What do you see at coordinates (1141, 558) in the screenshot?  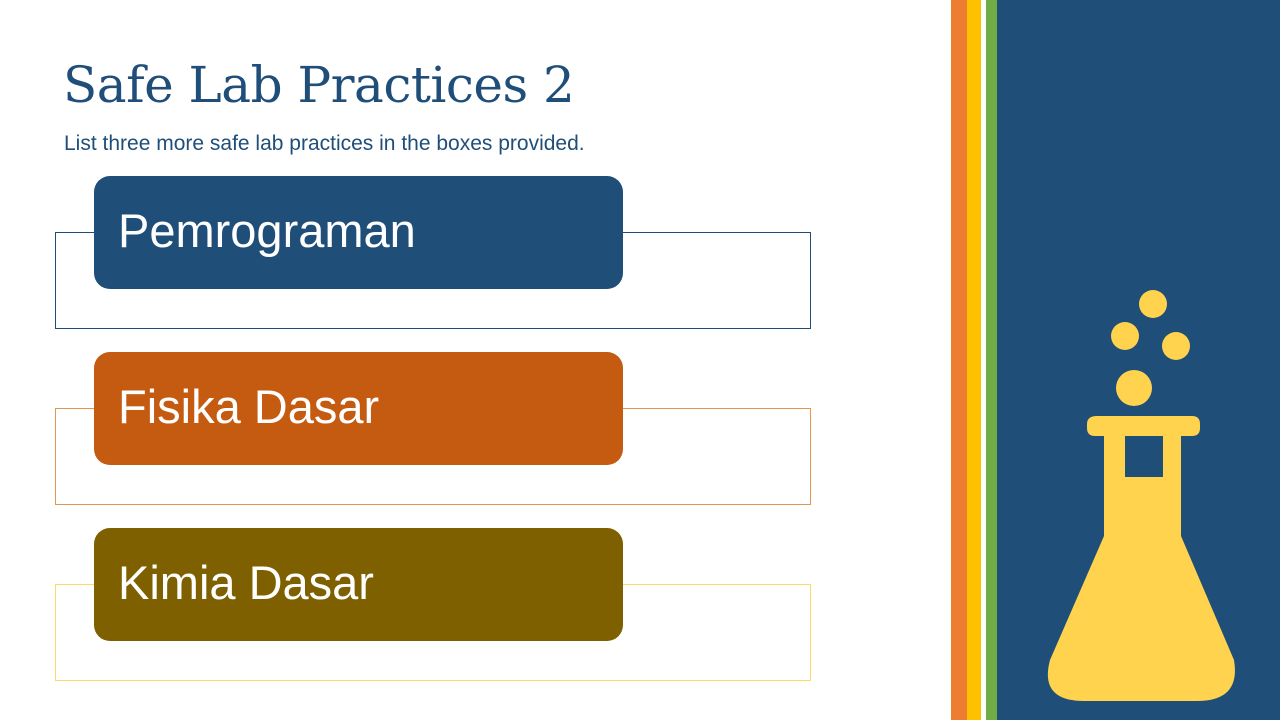 I see `flask-body` at bounding box center [1141, 558].